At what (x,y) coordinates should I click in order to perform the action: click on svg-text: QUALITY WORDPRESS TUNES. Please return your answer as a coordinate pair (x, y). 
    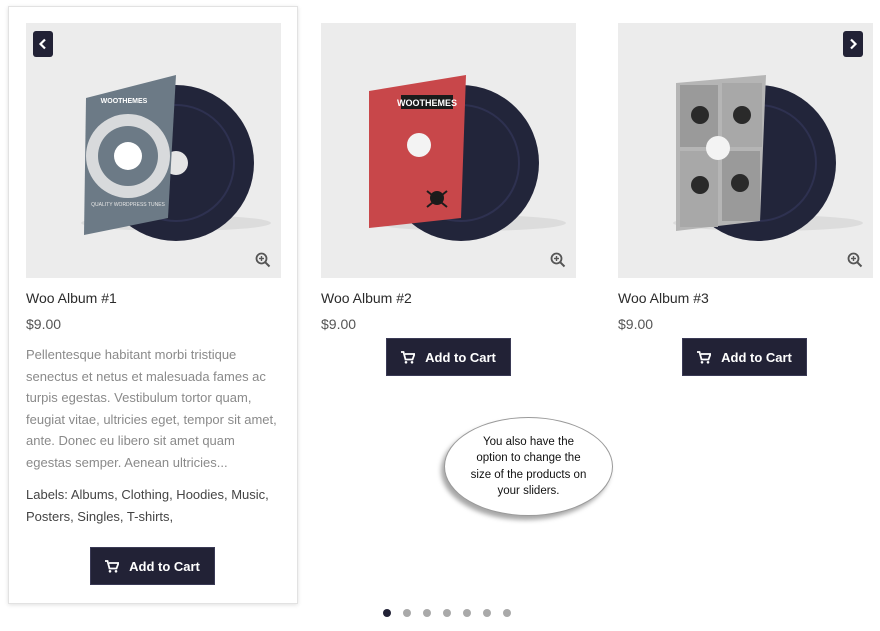
    Looking at the image, I should click on (128, 205).